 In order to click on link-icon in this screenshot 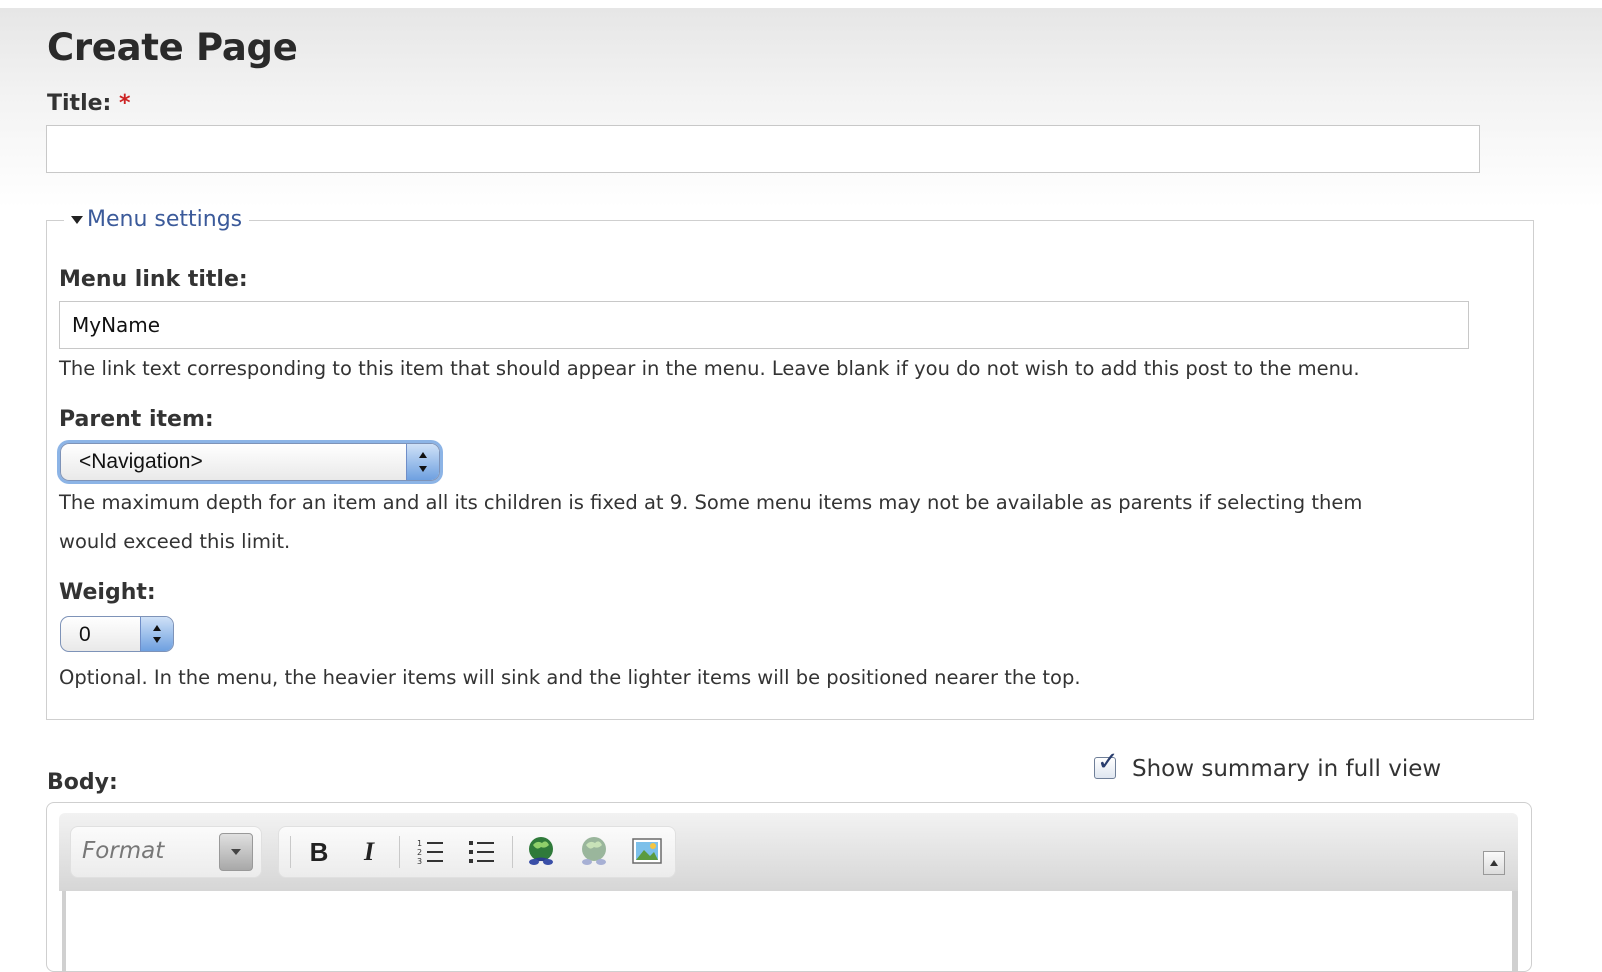, I will do `click(541, 851)`.